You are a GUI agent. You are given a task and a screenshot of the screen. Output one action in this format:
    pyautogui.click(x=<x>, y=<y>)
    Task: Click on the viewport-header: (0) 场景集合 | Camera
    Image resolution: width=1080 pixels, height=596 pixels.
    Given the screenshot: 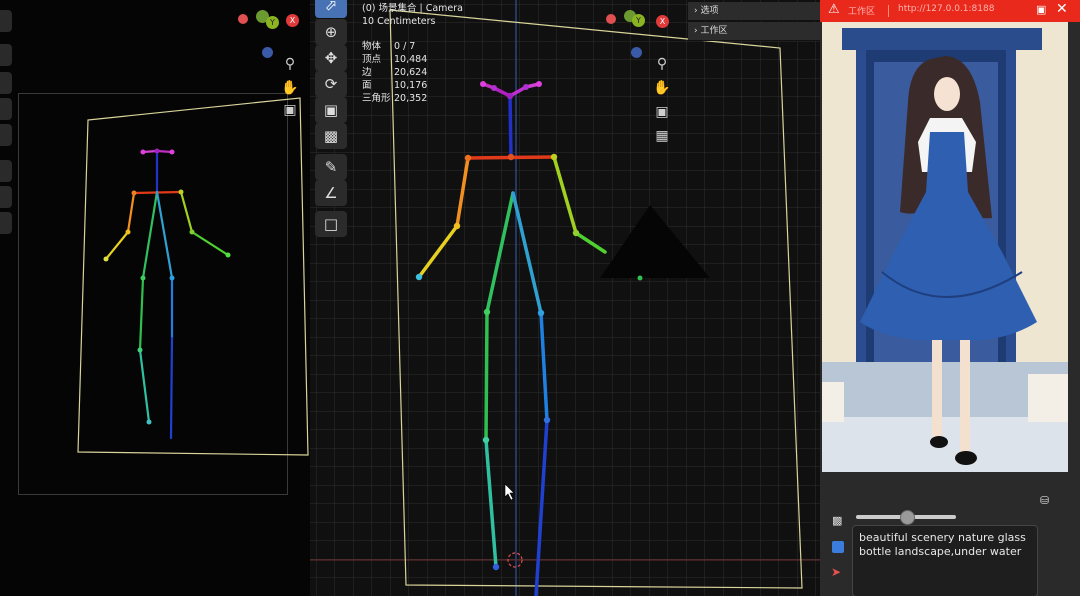 What is the action you would take?
    pyautogui.click(x=412, y=8)
    